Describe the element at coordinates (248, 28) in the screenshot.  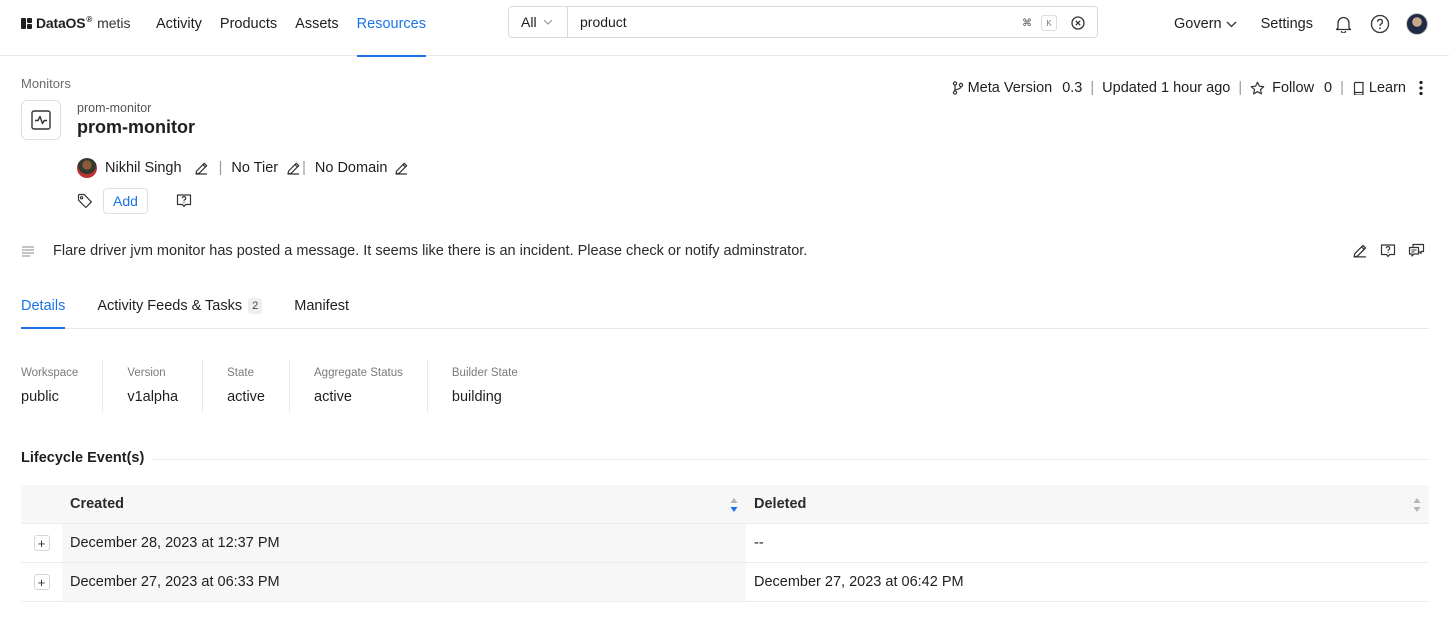
I see `nav-products: Products` at that location.